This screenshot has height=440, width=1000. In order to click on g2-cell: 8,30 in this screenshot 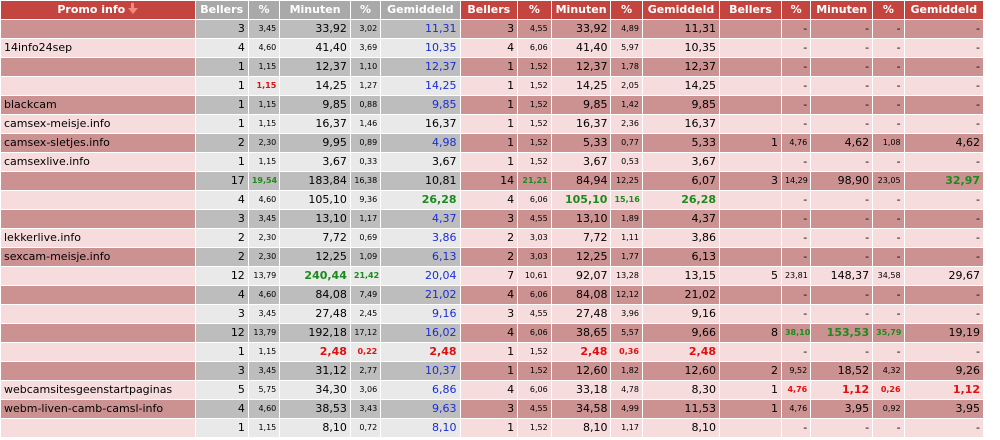, I will do `click(681, 390)`.